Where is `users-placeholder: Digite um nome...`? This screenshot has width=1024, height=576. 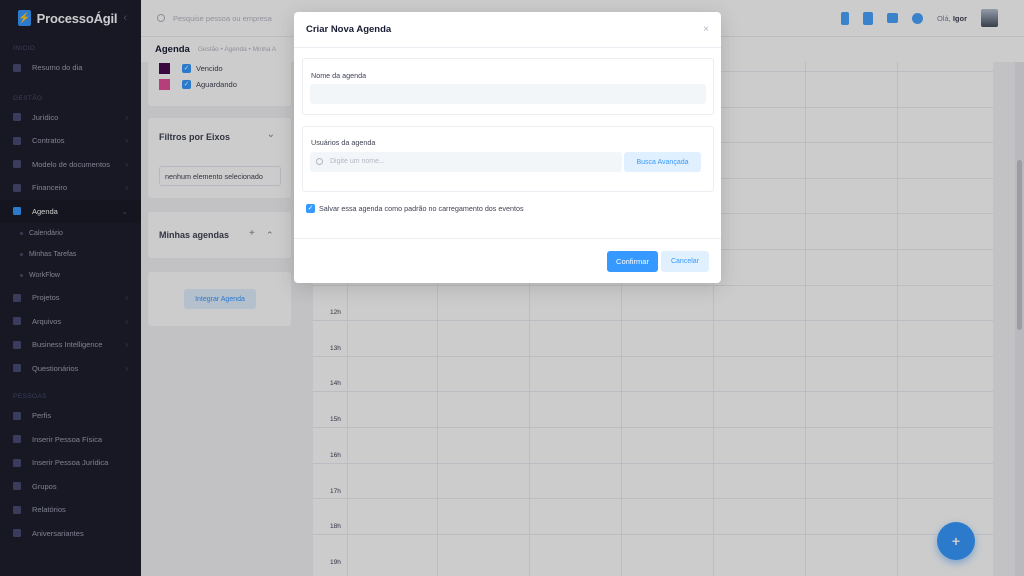
users-placeholder: Digite um nome... is located at coordinates (357, 161).